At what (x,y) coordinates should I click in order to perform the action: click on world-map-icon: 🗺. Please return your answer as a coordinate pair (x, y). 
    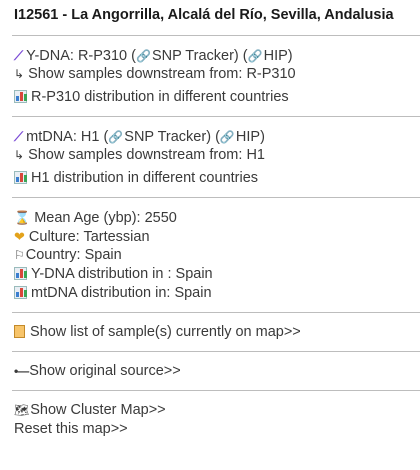
    Looking at the image, I should click on (22, 410).